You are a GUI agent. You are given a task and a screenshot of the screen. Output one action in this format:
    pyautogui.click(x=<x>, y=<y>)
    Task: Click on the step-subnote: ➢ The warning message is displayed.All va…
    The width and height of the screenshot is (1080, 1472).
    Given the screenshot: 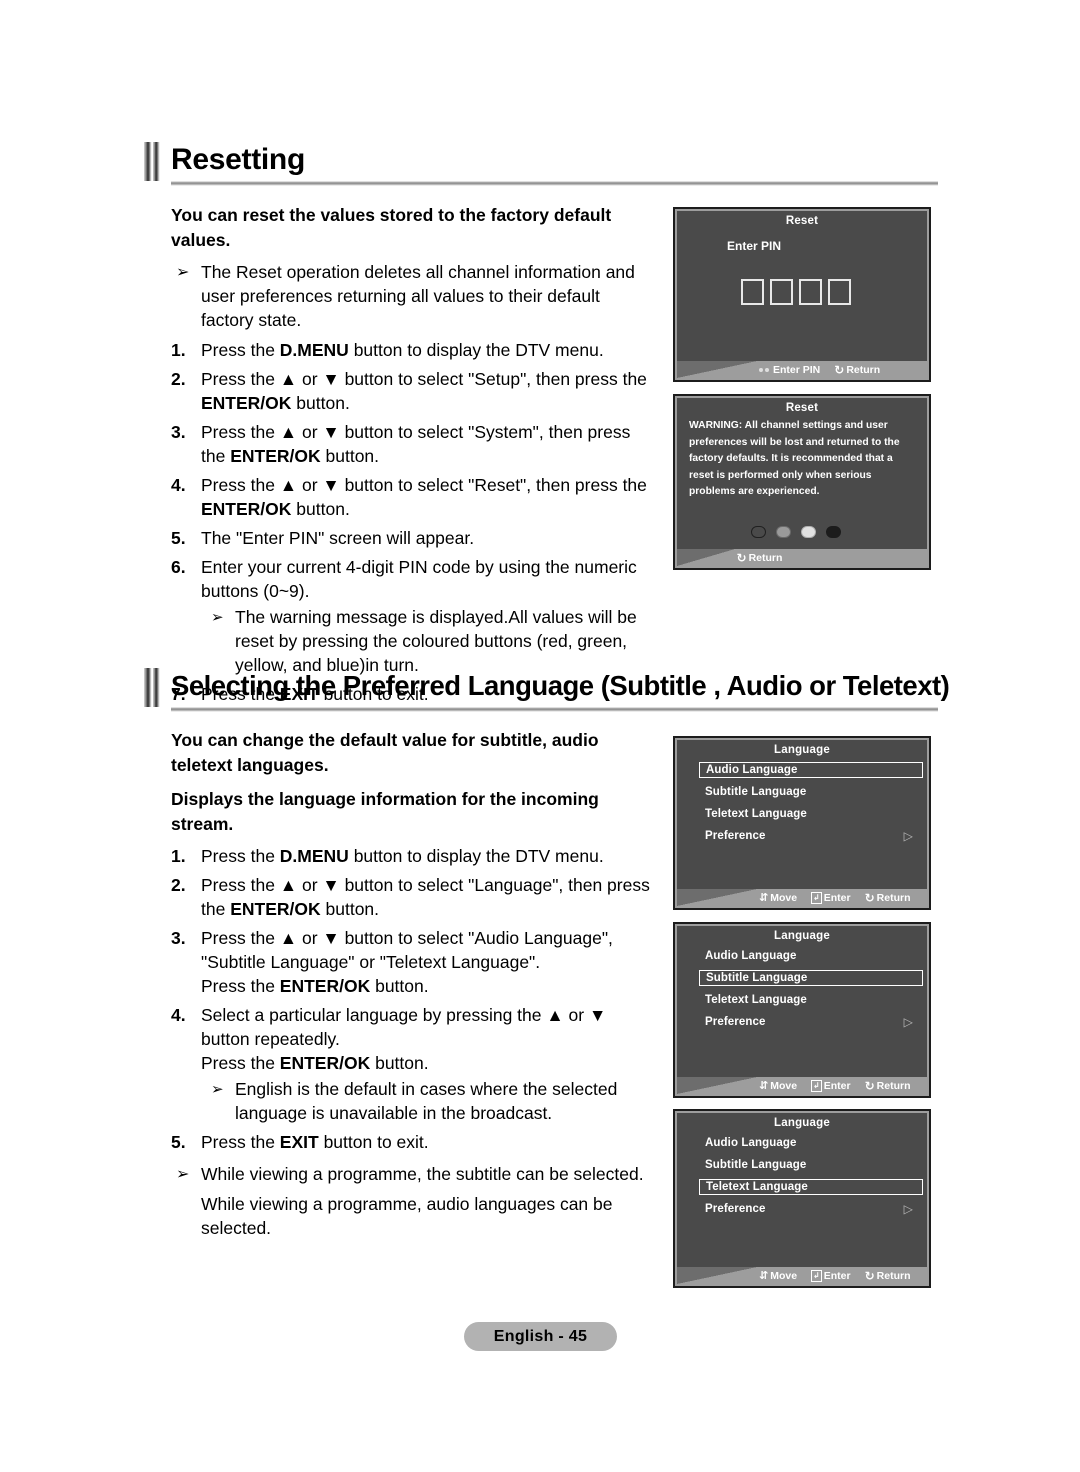 What is the action you would take?
    pyautogui.click(x=428, y=641)
    